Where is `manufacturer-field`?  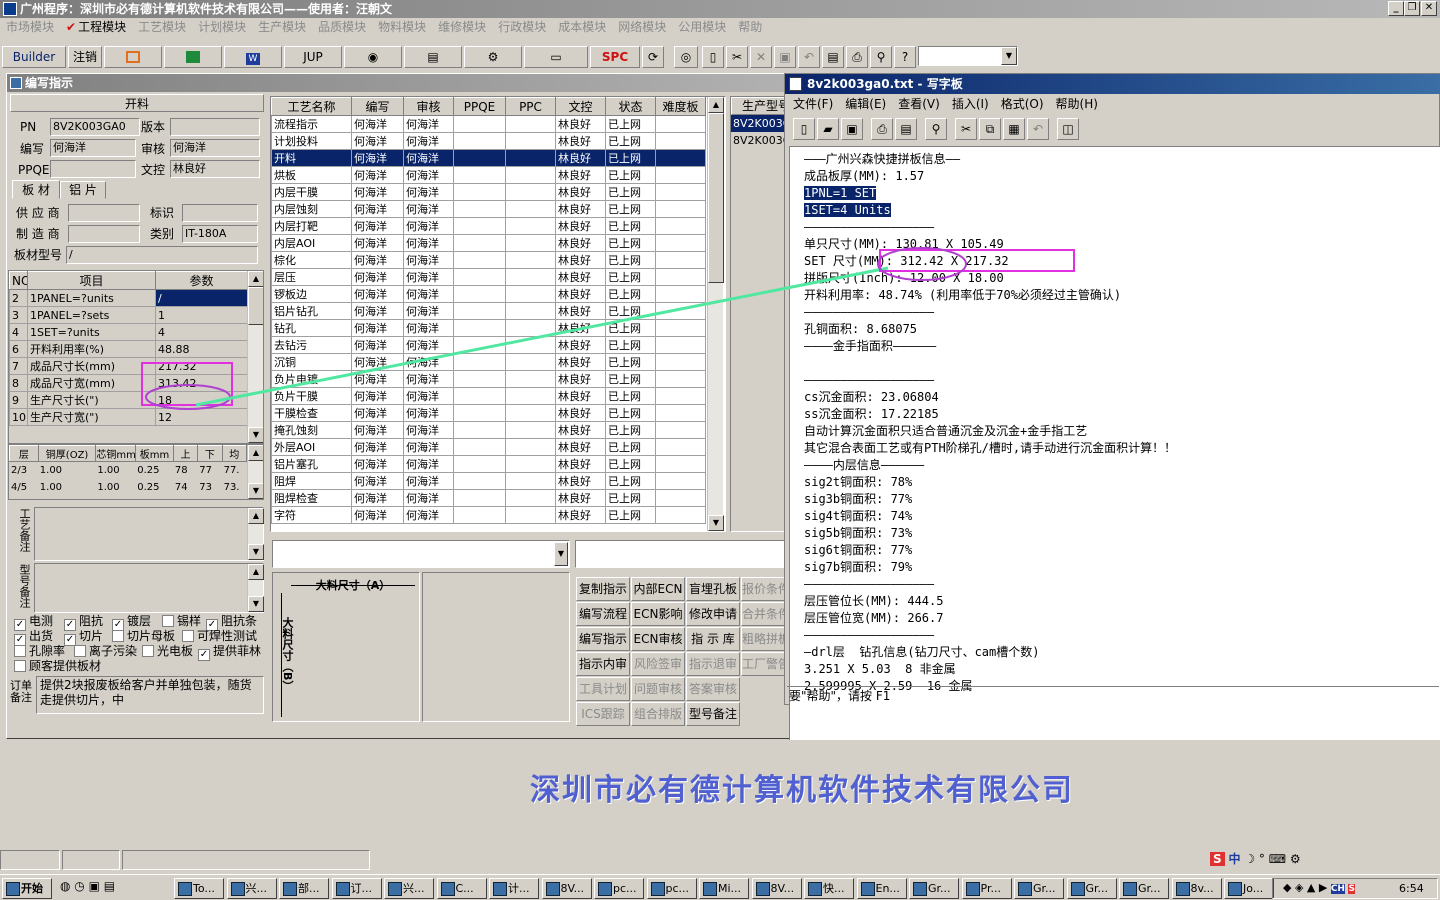
manufacturer-field is located at coordinates (104, 234).